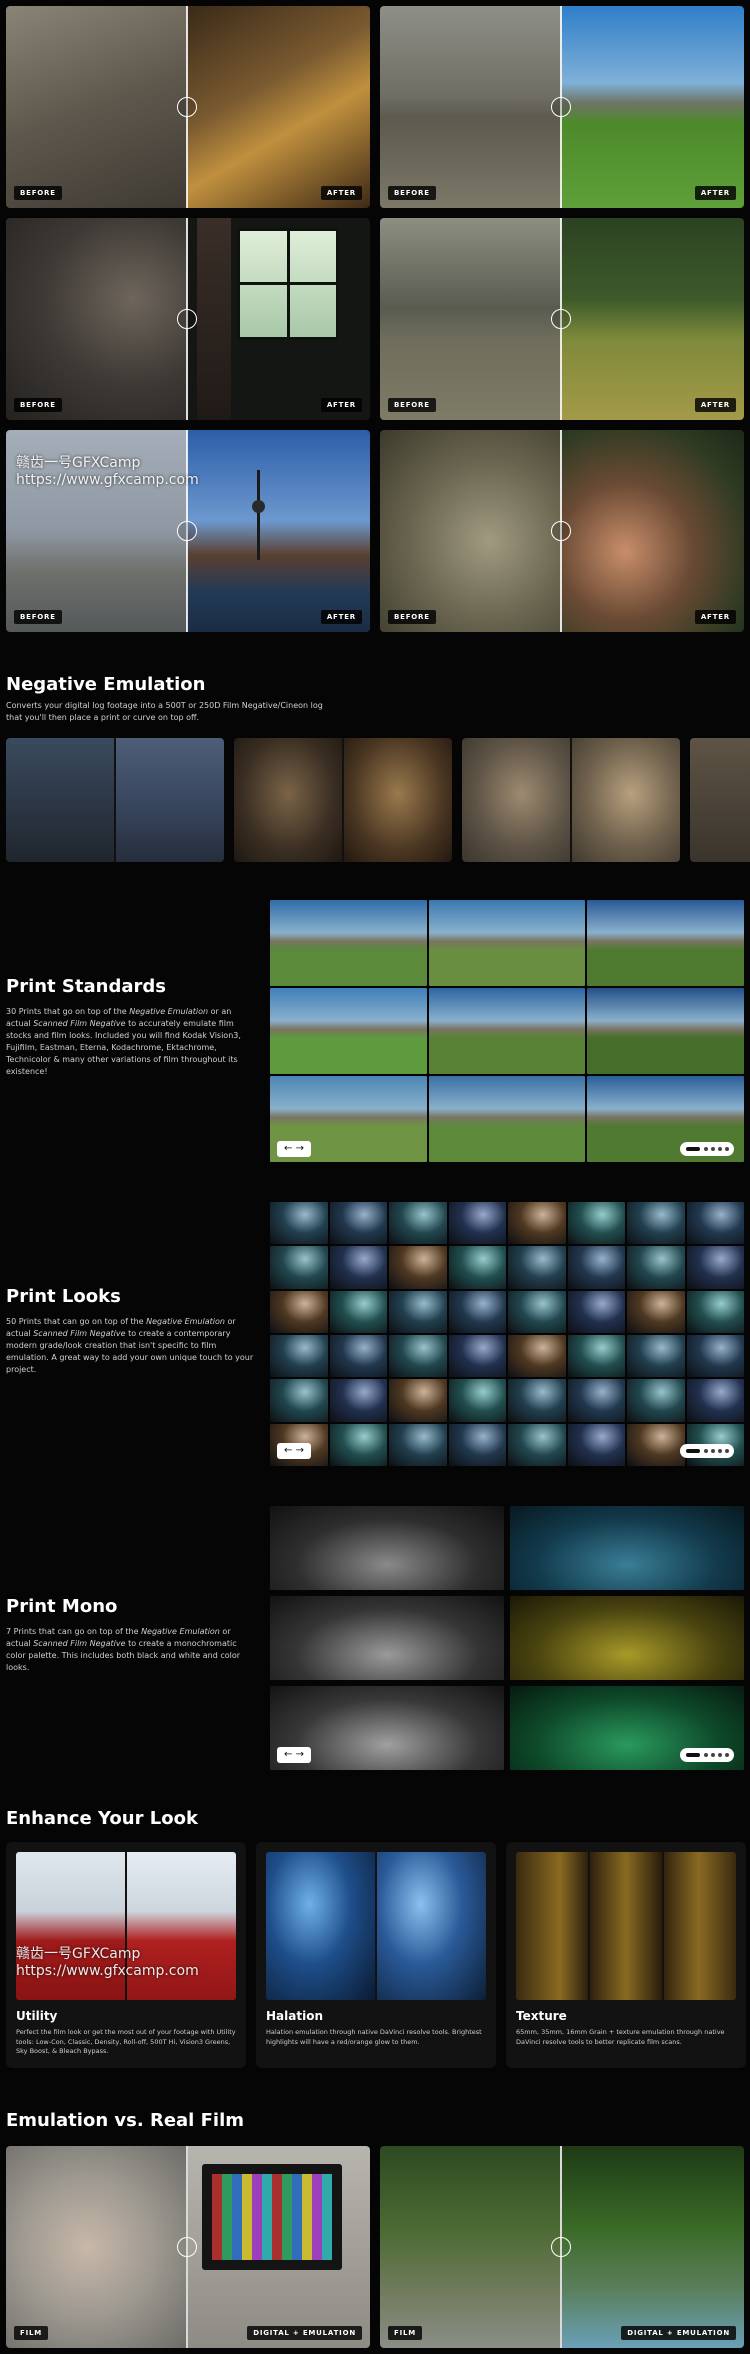 The width and height of the screenshot is (750, 2354). I want to click on halation-title: Halation, so click(294, 2016).